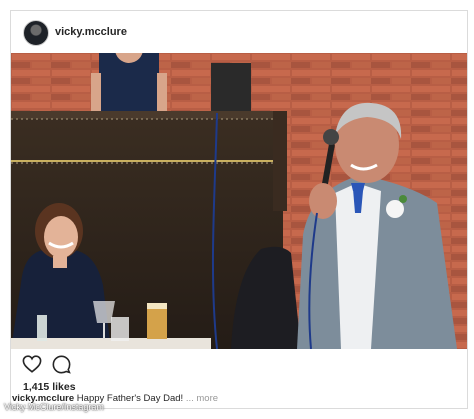 The width and height of the screenshot is (474, 419). What do you see at coordinates (36, 33) in the screenshot?
I see `avatar` at bounding box center [36, 33].